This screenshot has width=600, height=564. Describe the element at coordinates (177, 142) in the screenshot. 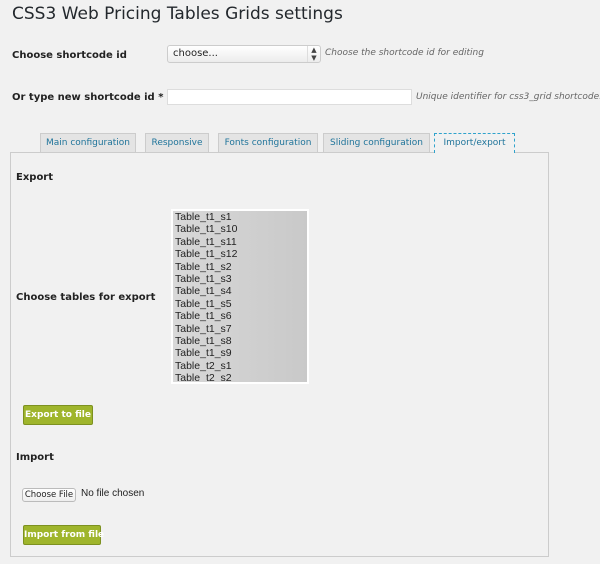

I see `tab-responsive: Responsive` at that location.